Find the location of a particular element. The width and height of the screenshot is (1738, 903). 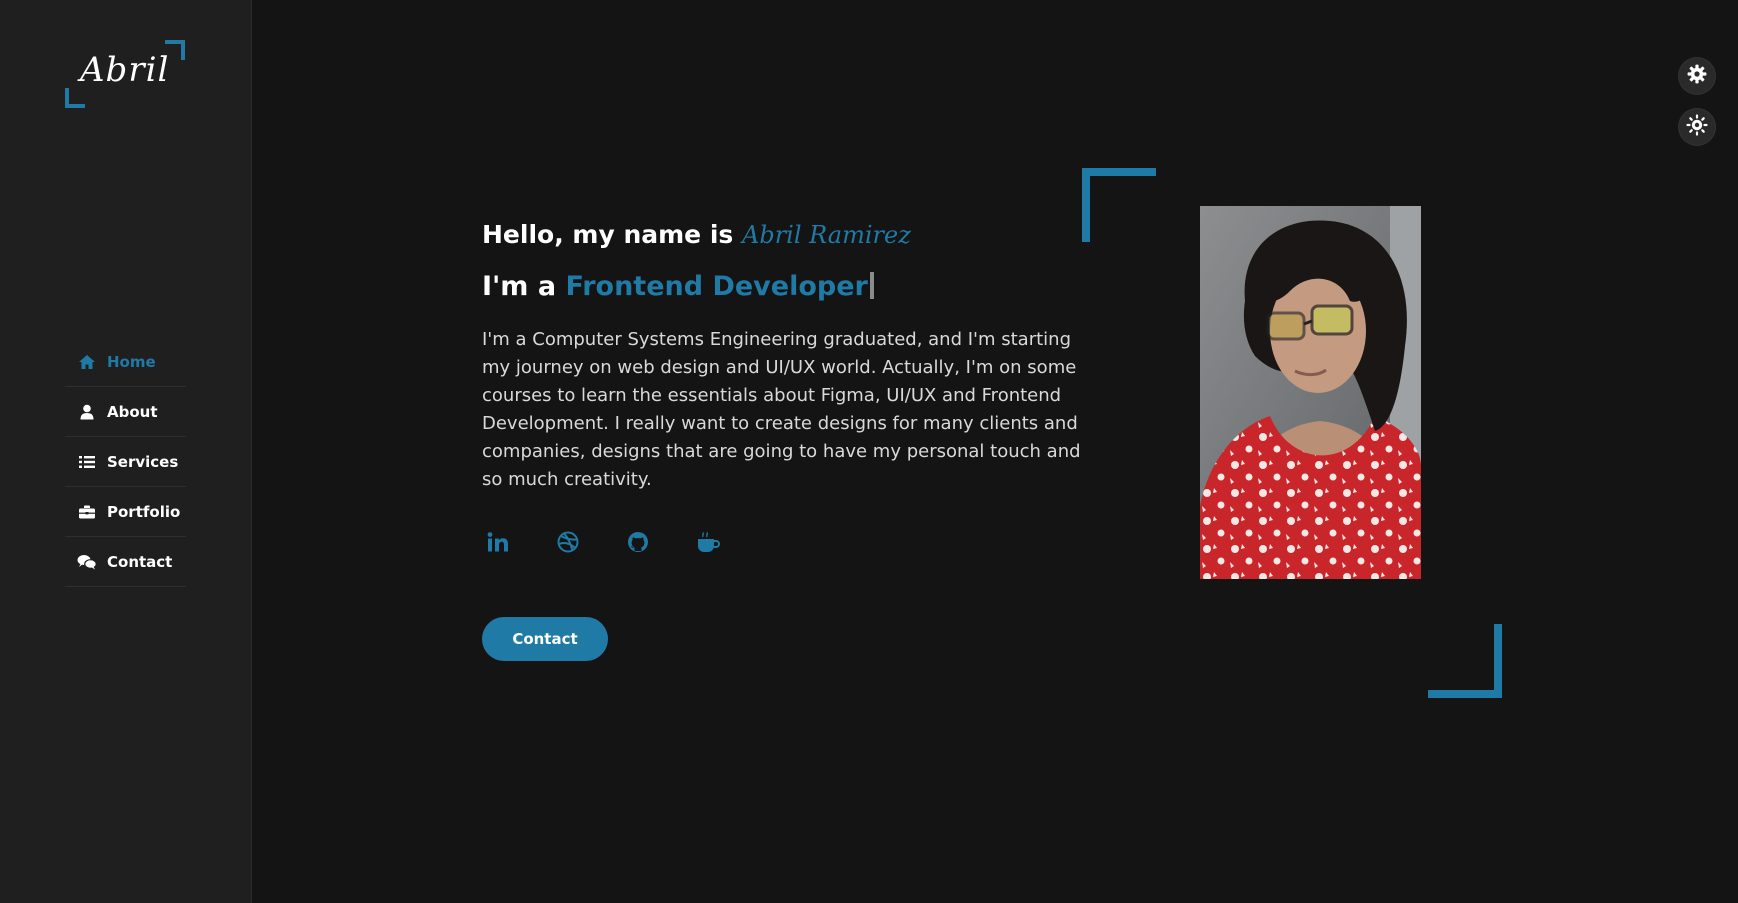

role-heading: I'm a Frontend Developer is located at coordinates (792, 286).